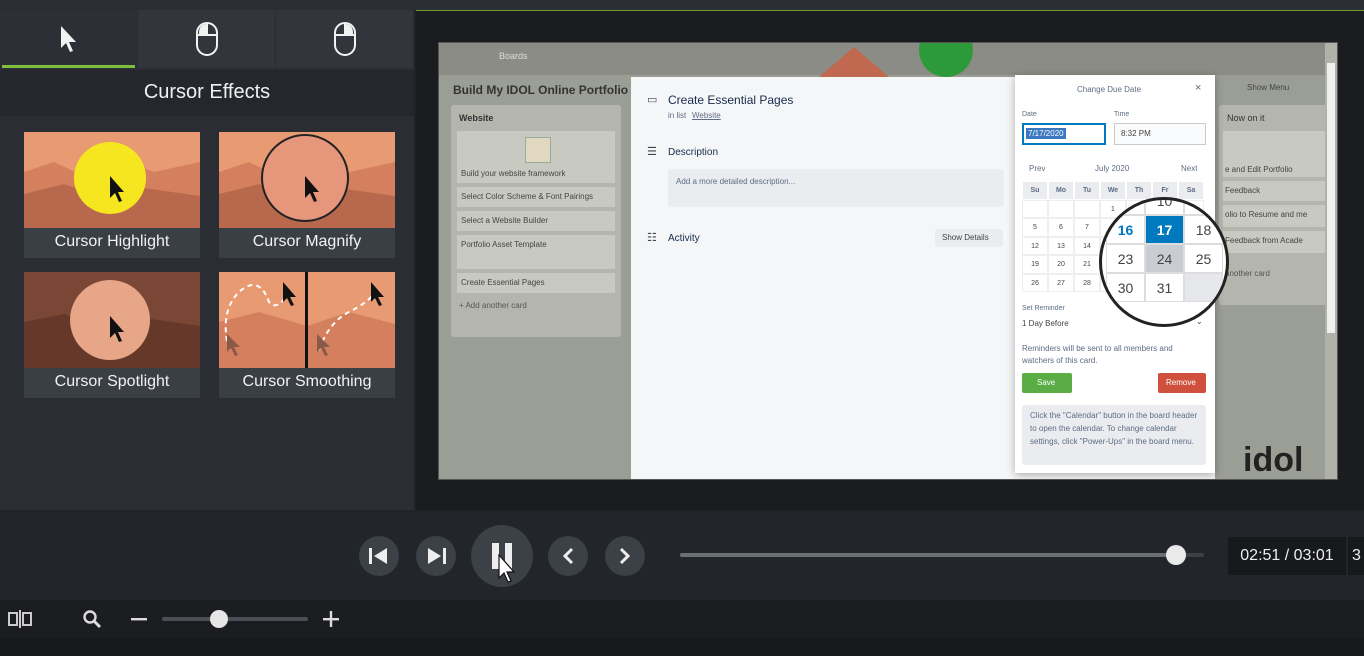 The width and height of the screenshot is (1364, 656). What do you see at coordinates (20, 619) in the screenshot?
I see `split-icon` at bounding box center [20, 619].